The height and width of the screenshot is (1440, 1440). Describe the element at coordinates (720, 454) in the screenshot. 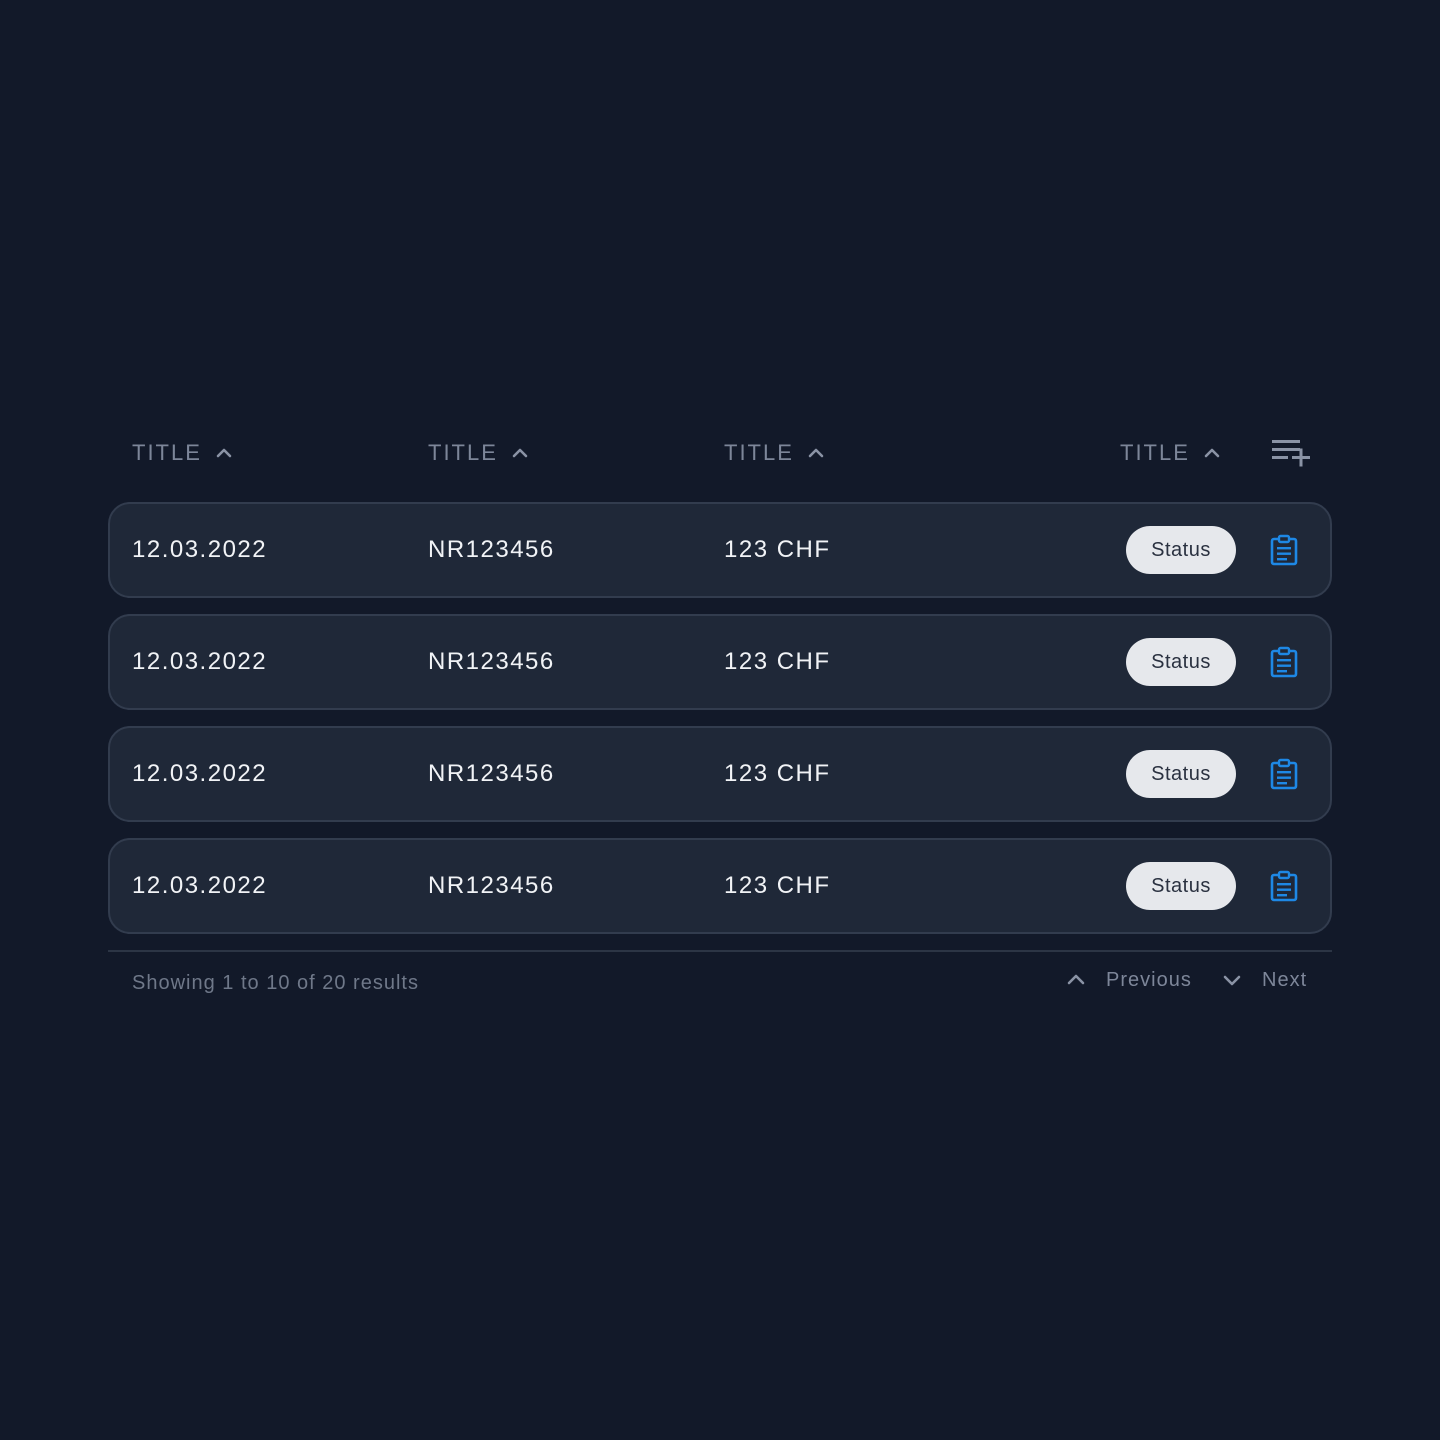

I see `table-header: TITLE TITLE TITLE TITLE` at that location.